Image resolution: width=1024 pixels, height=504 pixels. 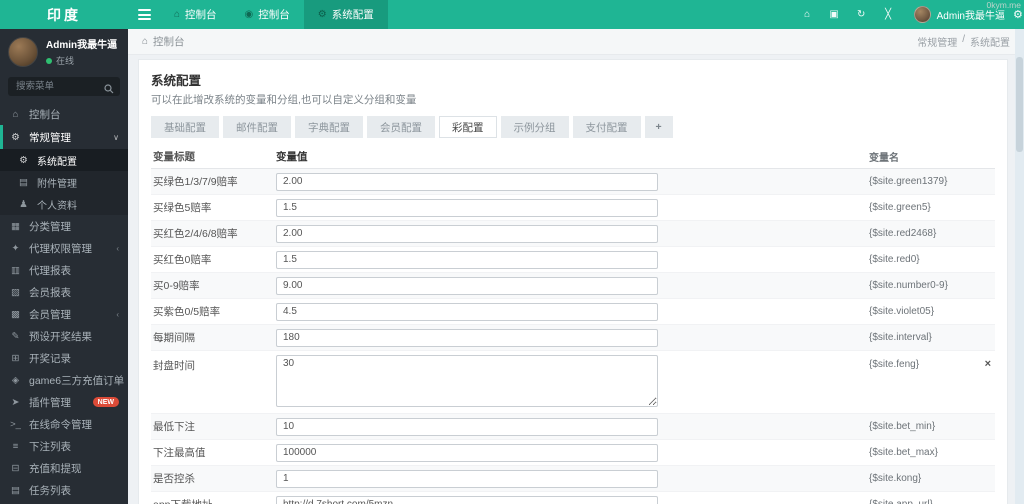 I want to click on topbar-tab-2: ⚙ 系统配置, so click(x=345, y=14).